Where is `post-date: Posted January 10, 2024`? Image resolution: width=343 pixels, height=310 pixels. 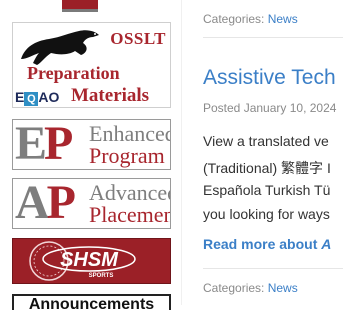
post-date: Posted January 10, 2024 is located at coordinates (270, 108).